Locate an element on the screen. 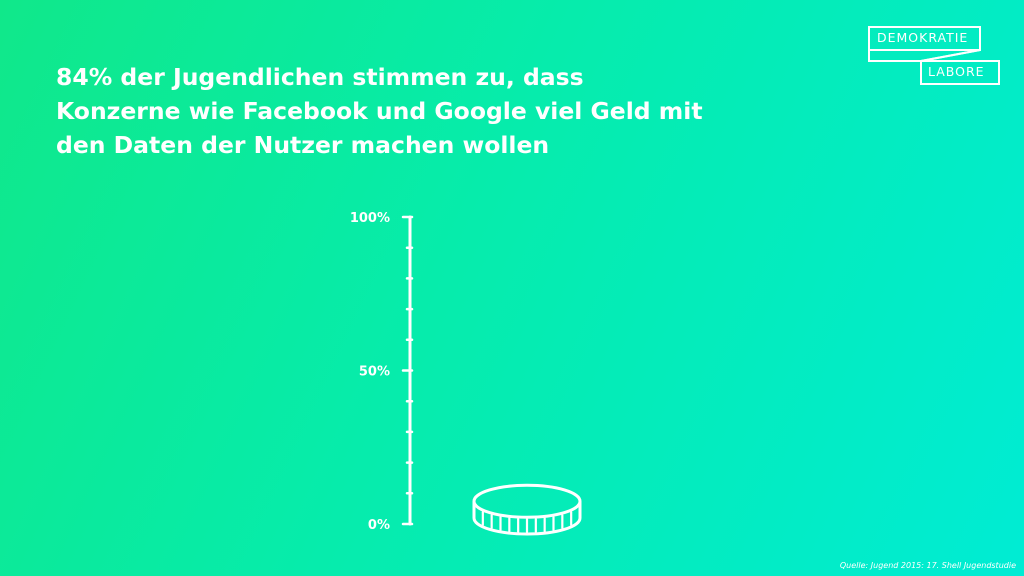 This screenshot has width=1024, height=576. y-tick-label: 50% is located at coordinates (374, 372).